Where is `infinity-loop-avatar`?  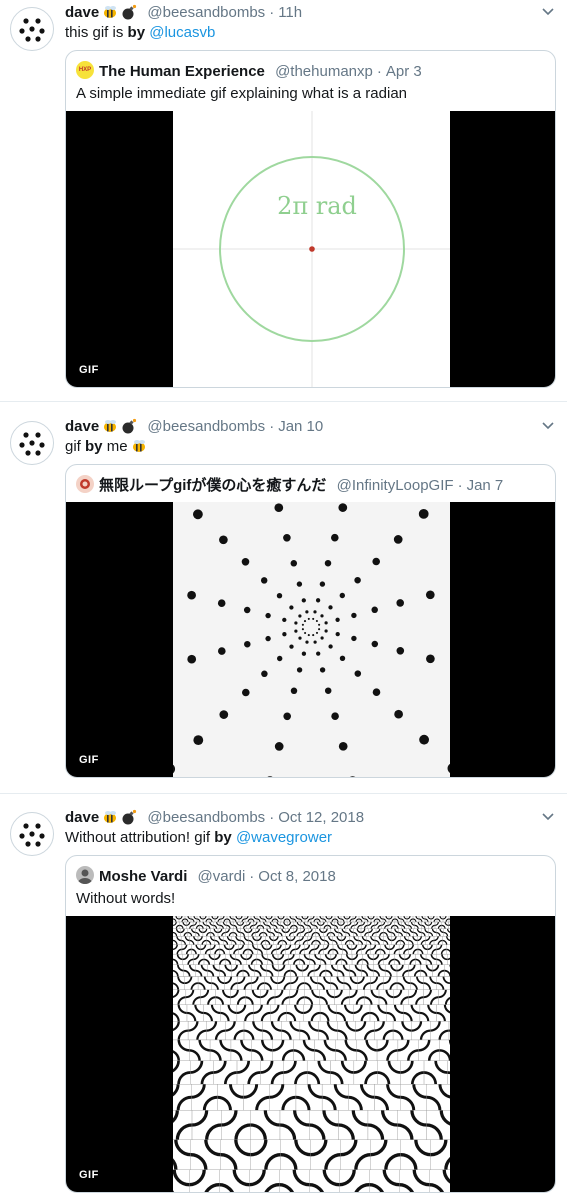
infinity-loop-avatar is located at coordinates (85, 484).